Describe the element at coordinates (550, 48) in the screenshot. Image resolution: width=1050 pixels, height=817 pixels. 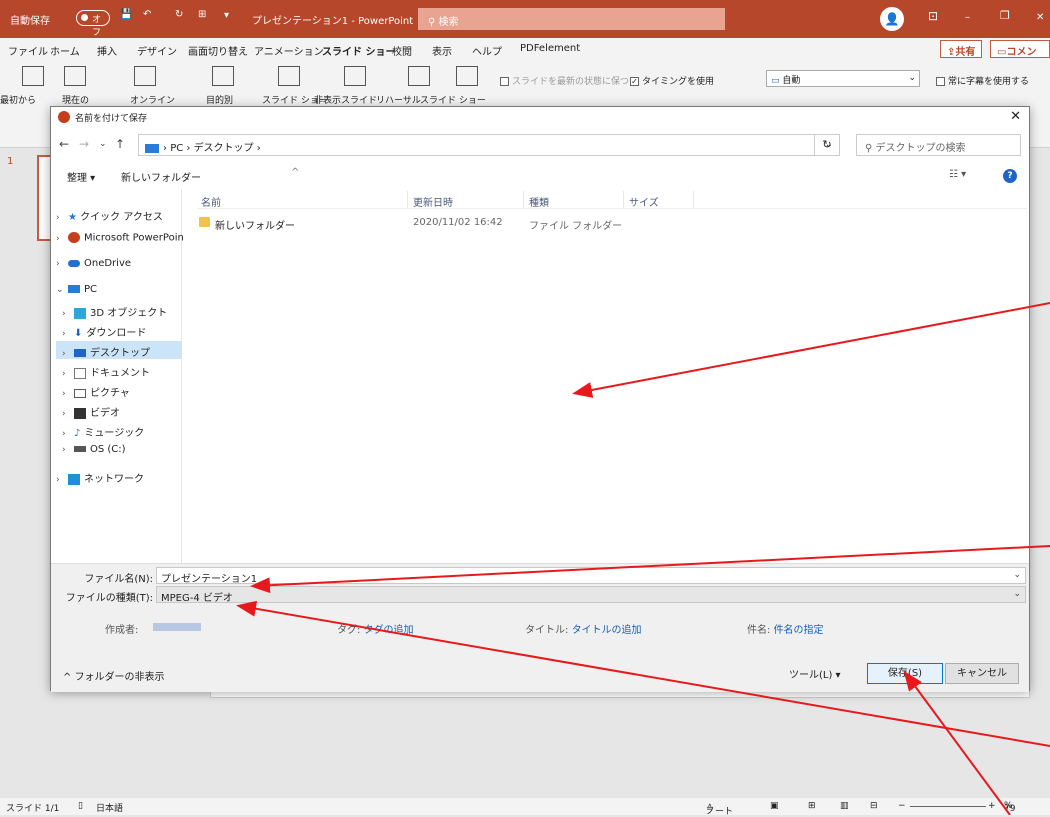
I see `tab-pdfelement: PDFelement` at that location.